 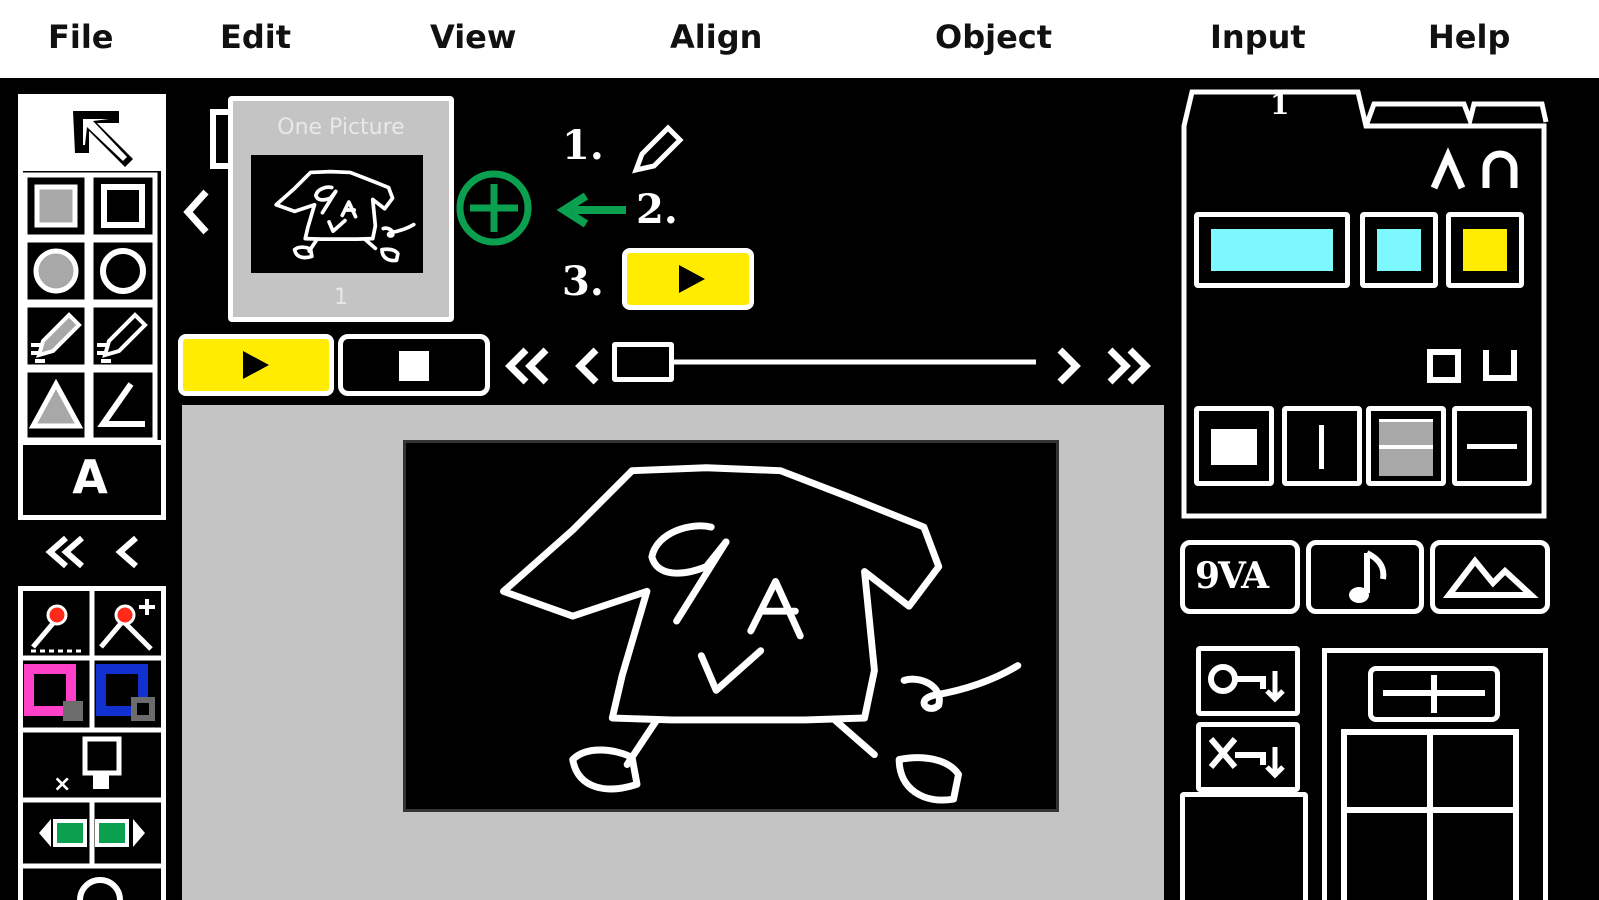 I want to click on color-swatch-yellow, so click(x=1485, y=250).